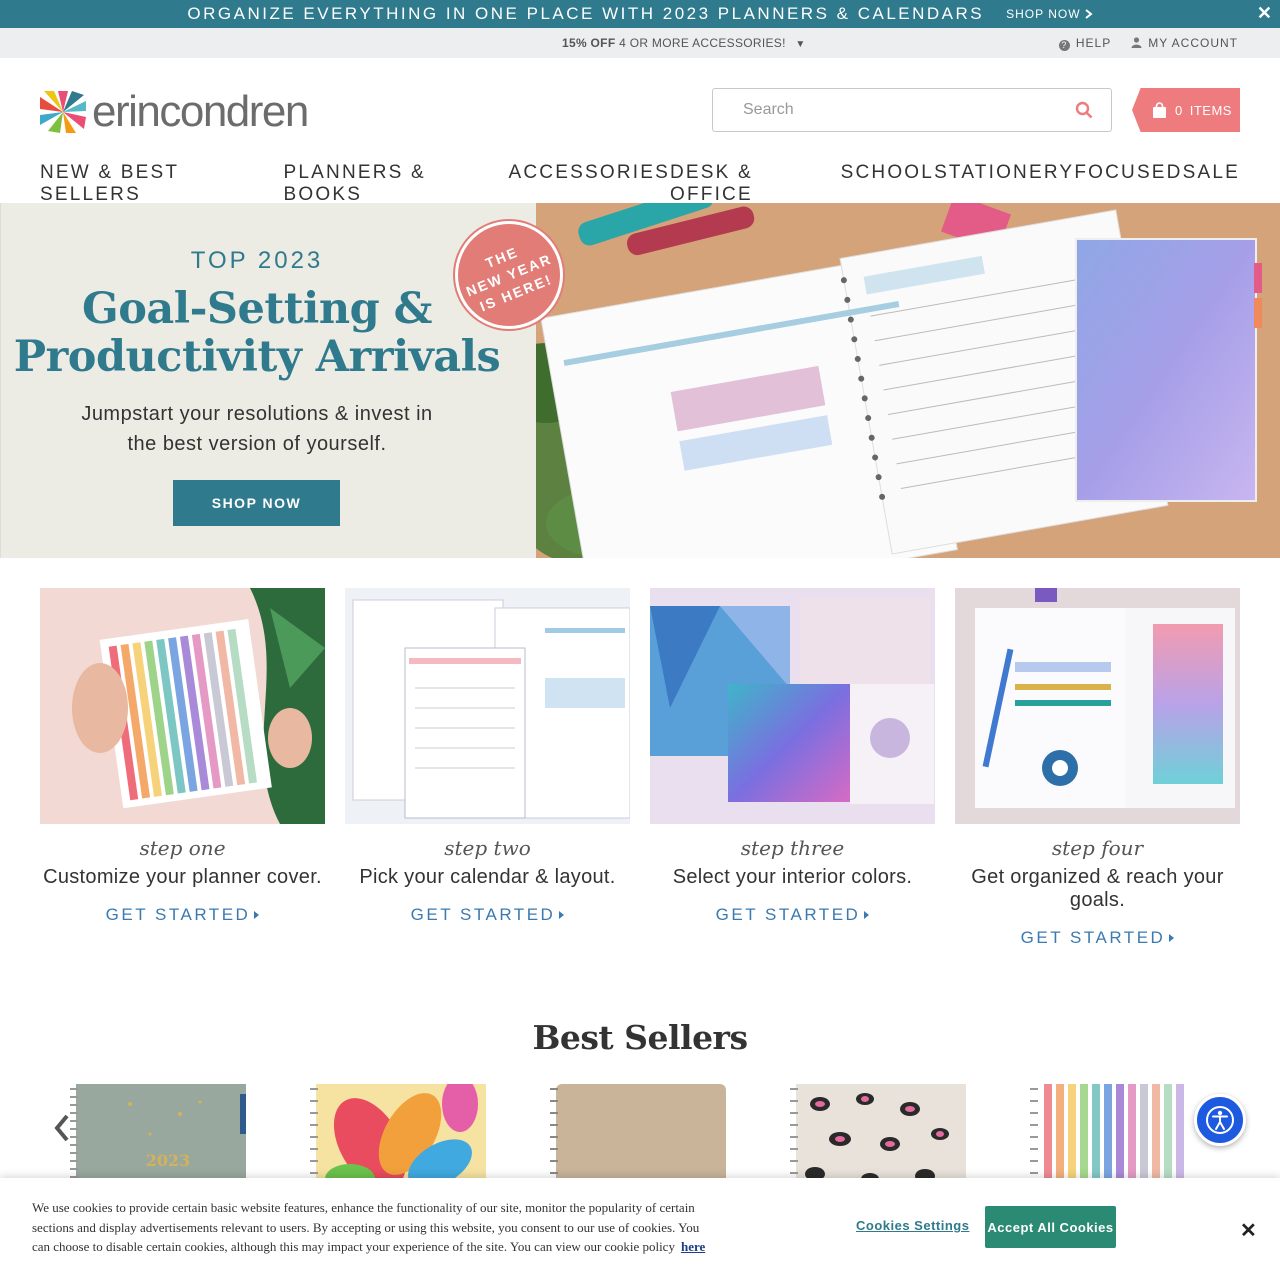  I want to click on step-four-image, so click(1097, 706).